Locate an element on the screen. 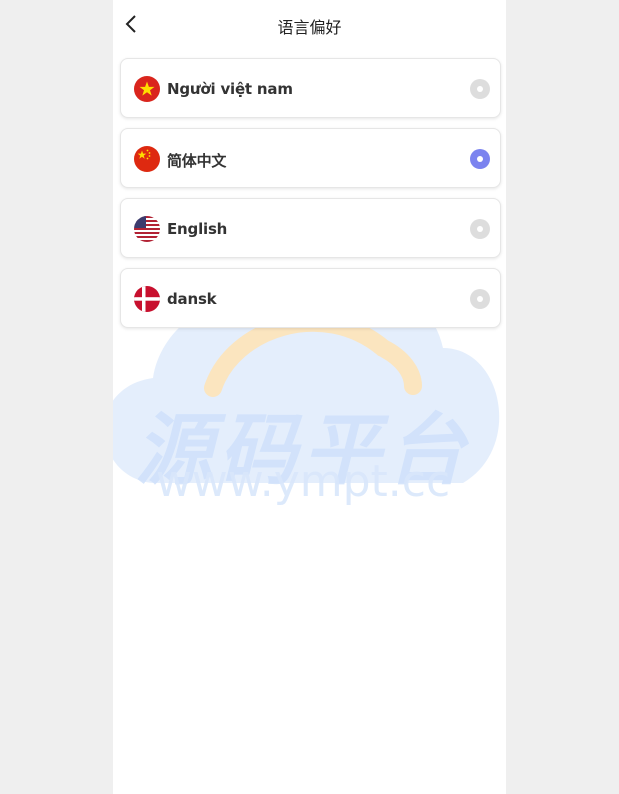  top-bar: 语言偏好 is located at coordinates (309, 24).